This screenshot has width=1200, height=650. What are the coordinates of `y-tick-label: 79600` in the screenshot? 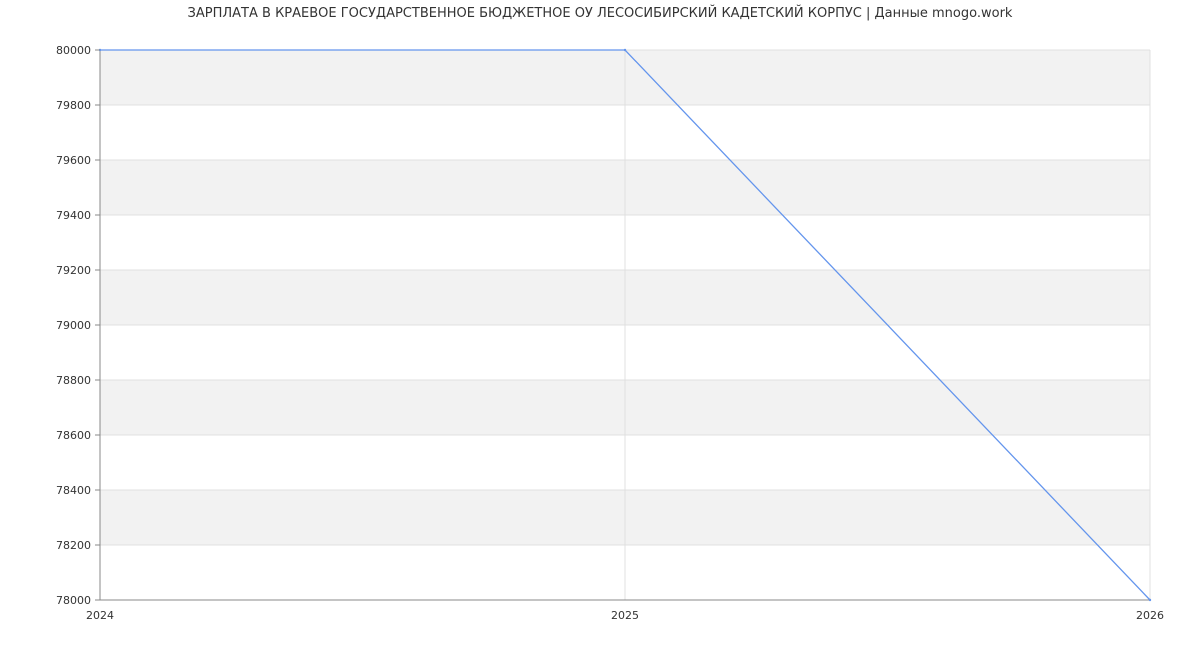 It's located at (73, 160).